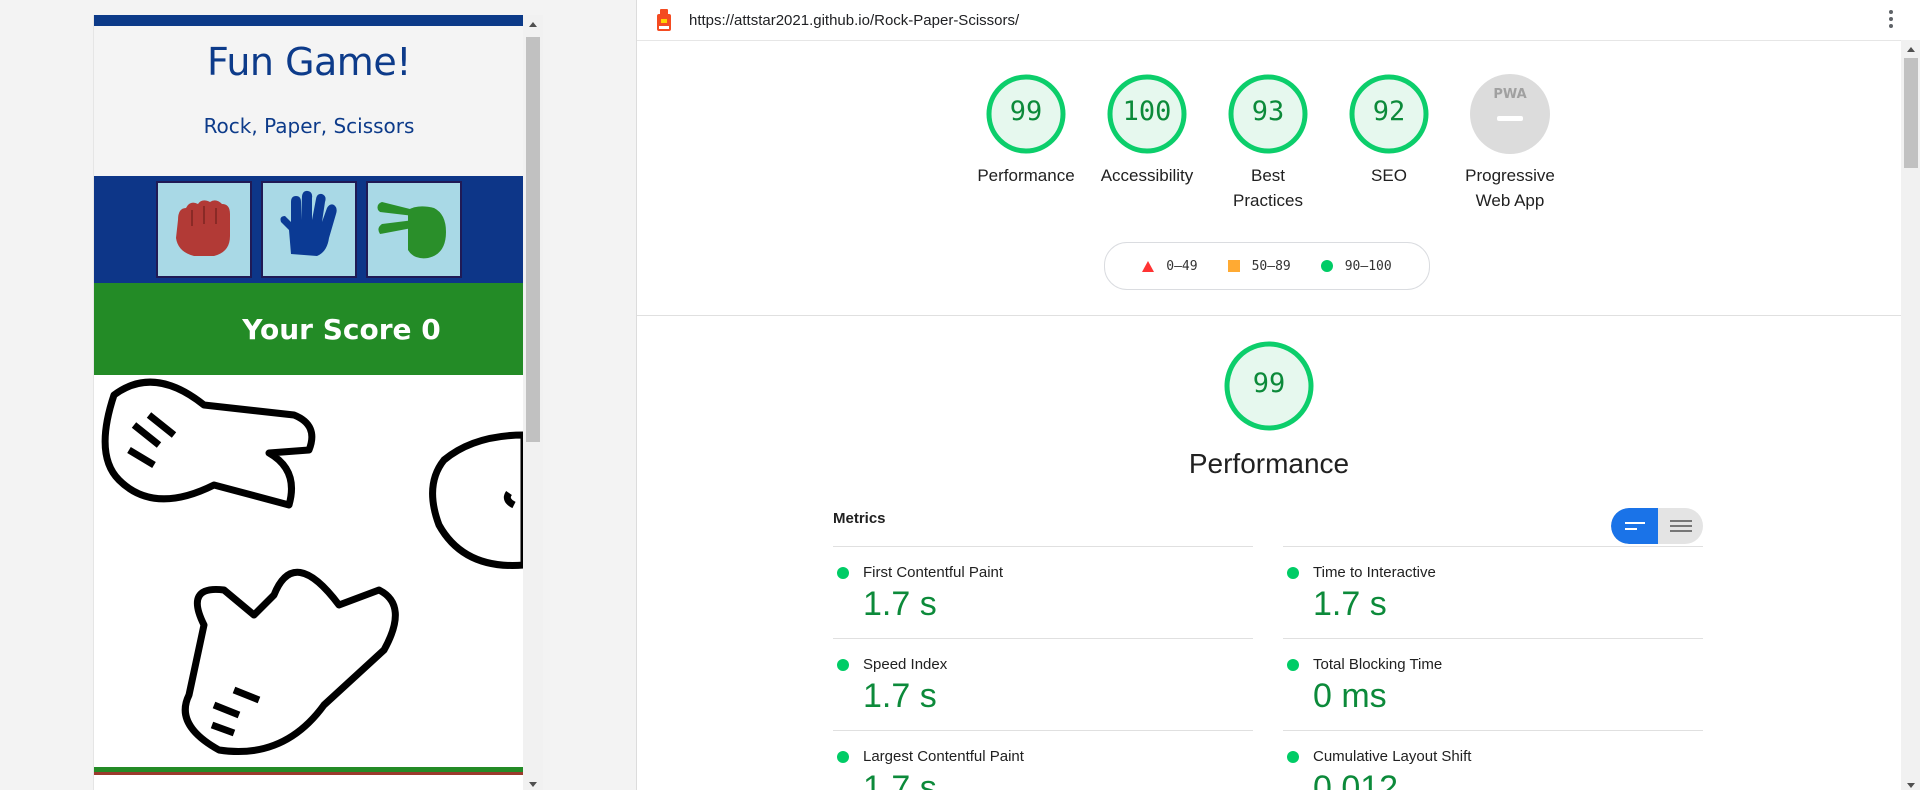 The height and width of the screenshot is (790, 1920). Describe the element at coordinates (312, 567) in the screenshot. I see `cartoon-hands-image` at that location.